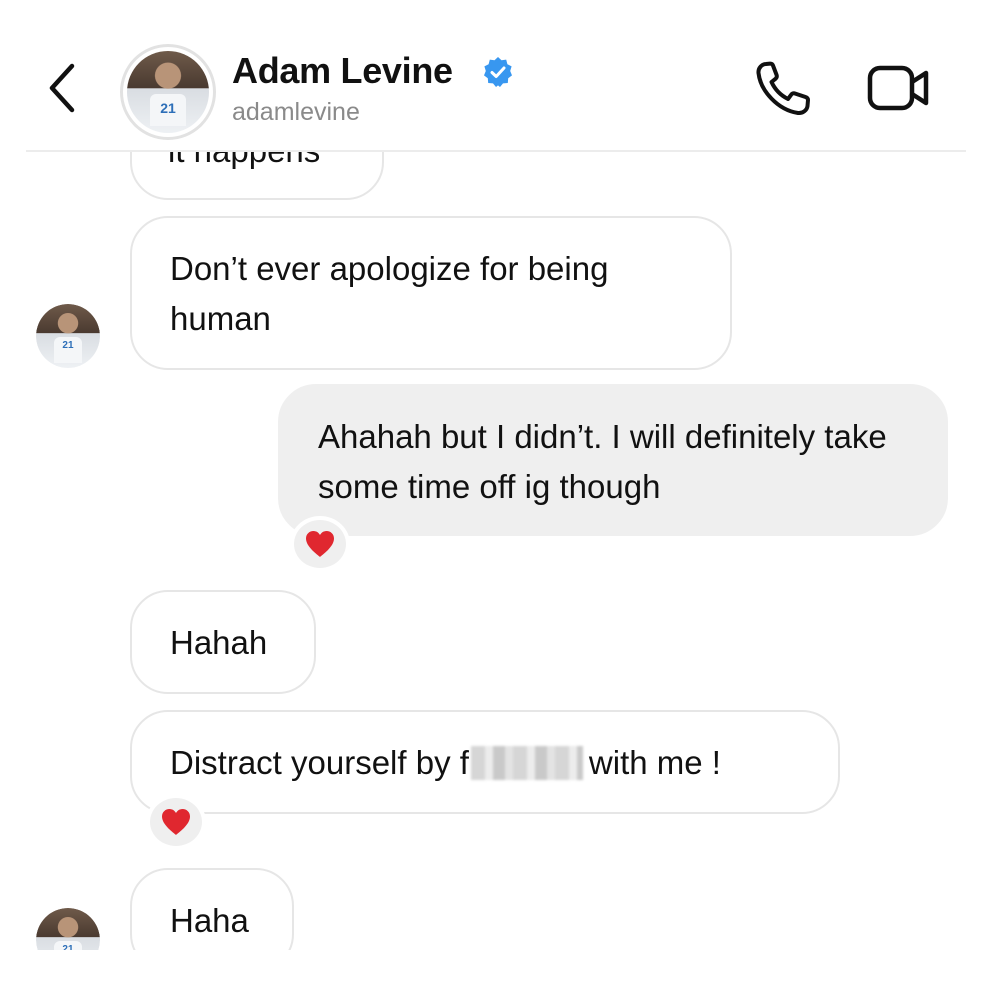 Image resolution: width=992 pixels, height=992 pixels. Describe the element at coordinates (498, 72) in the screenshot. I see `verified-badge-icon` at that location.